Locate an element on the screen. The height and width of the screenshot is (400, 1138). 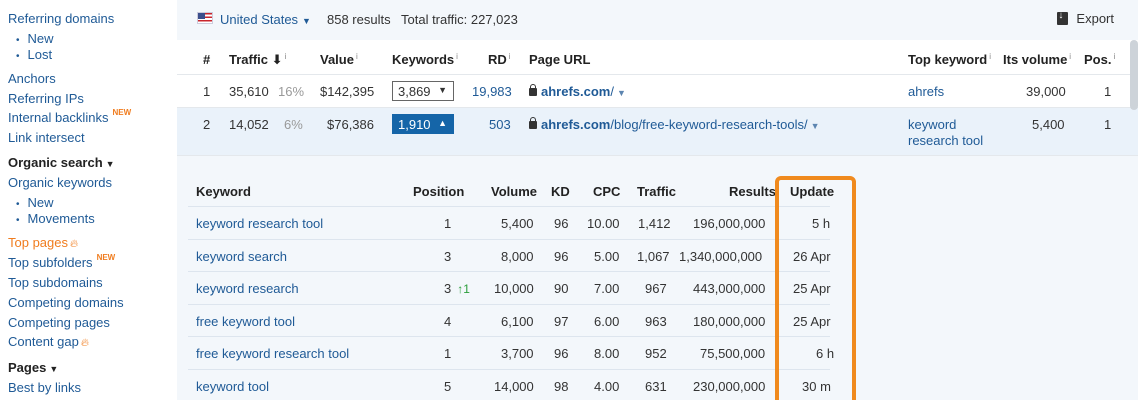
col-label: Its volume is located at coordinates (1035, 59).